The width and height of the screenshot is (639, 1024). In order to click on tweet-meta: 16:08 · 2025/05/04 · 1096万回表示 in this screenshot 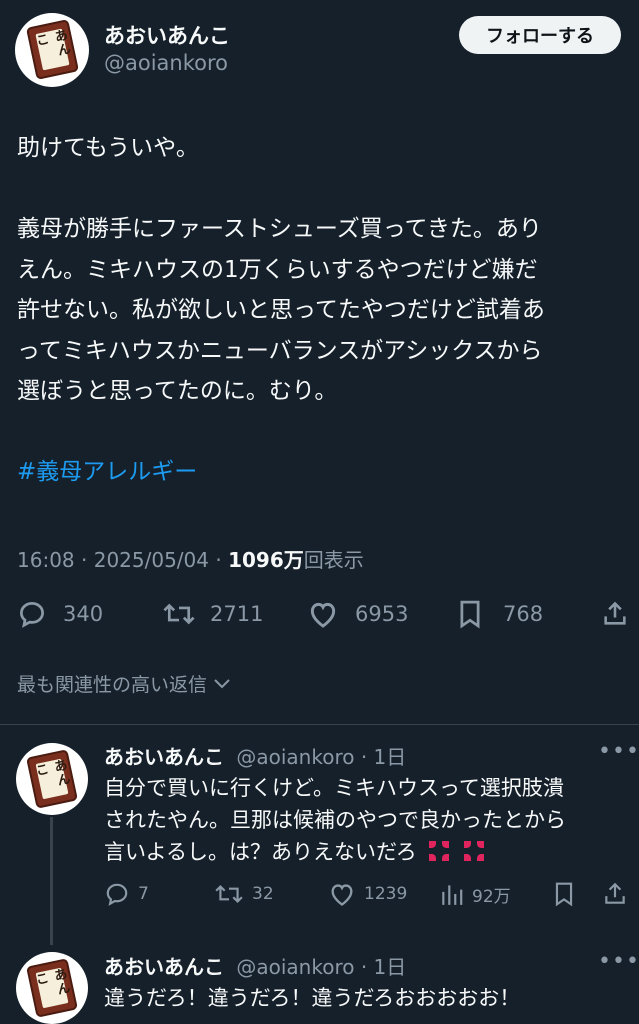, I will do `click(190, 558)`.